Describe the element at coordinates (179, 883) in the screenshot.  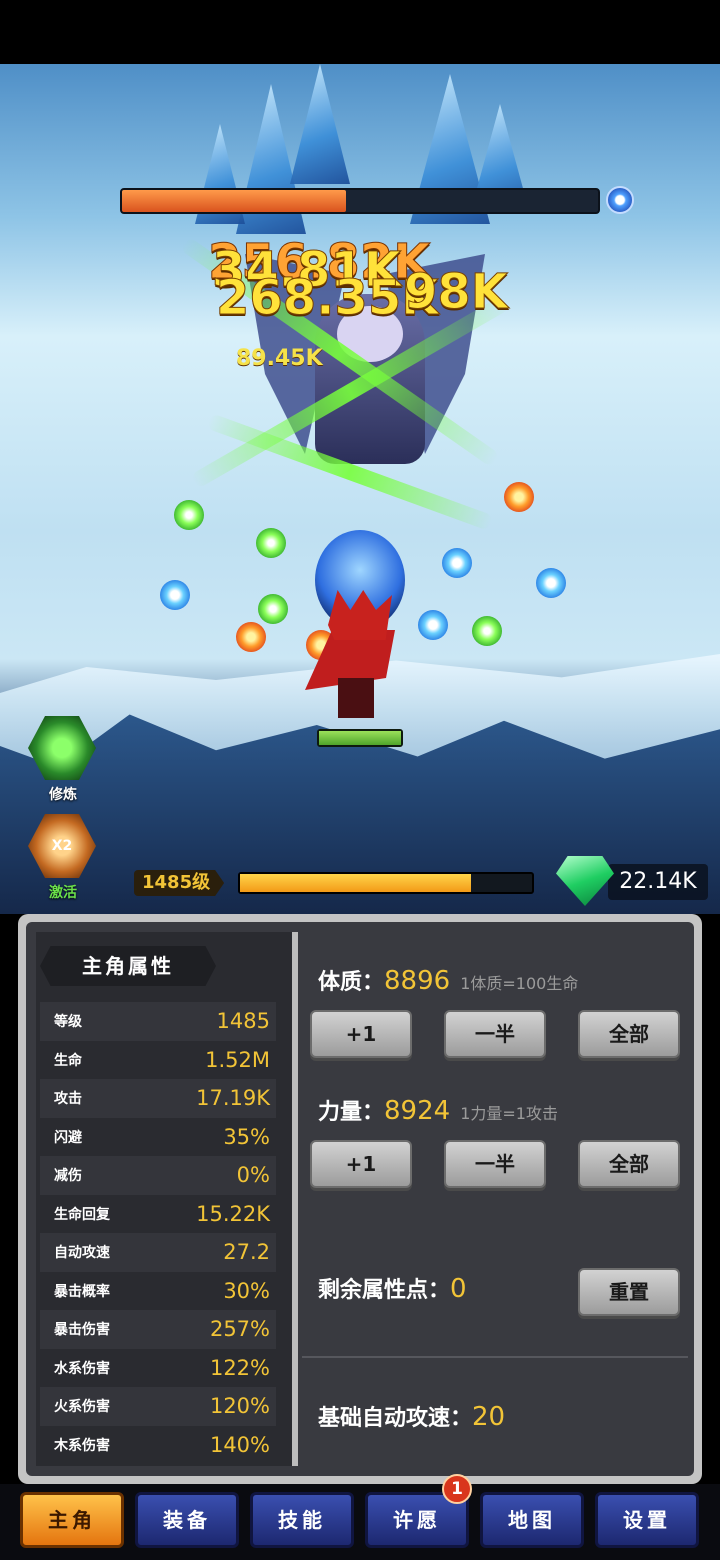
I see `level-badge: 1485级` at that location.